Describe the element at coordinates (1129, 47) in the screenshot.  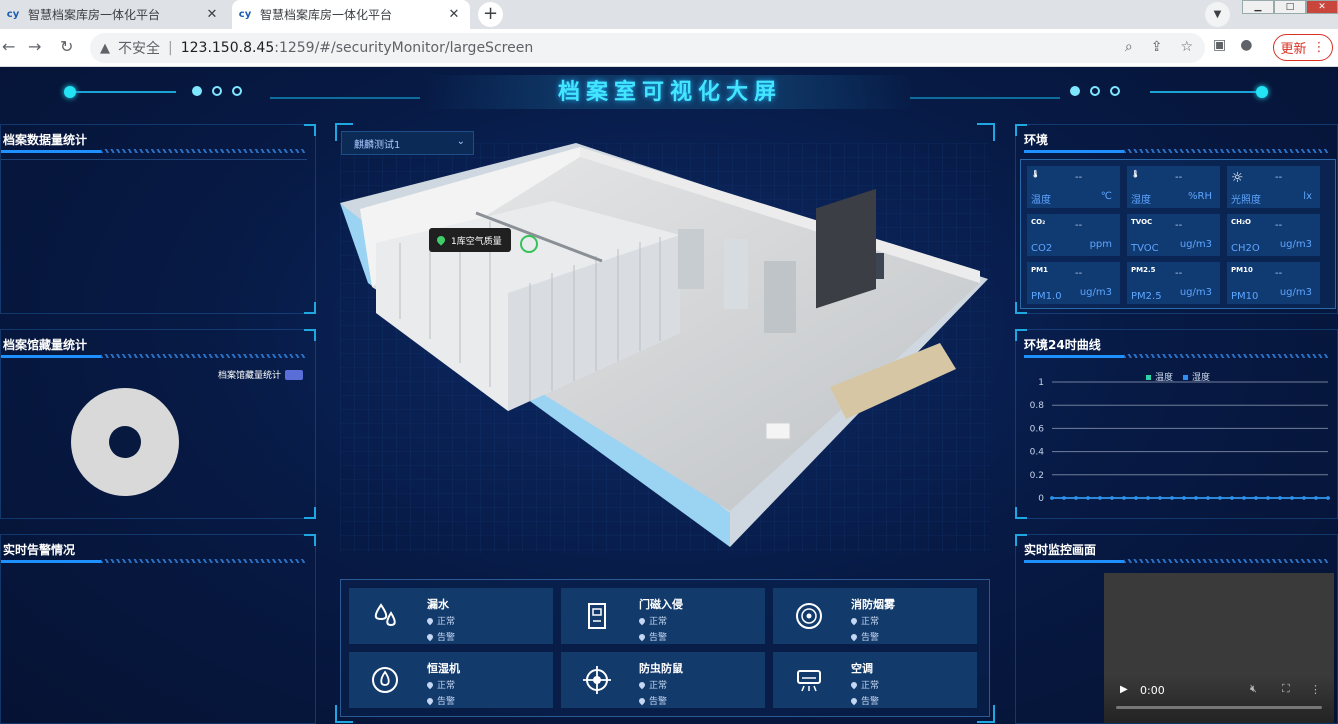
I see `zoom-icon: ⌕` at that location.